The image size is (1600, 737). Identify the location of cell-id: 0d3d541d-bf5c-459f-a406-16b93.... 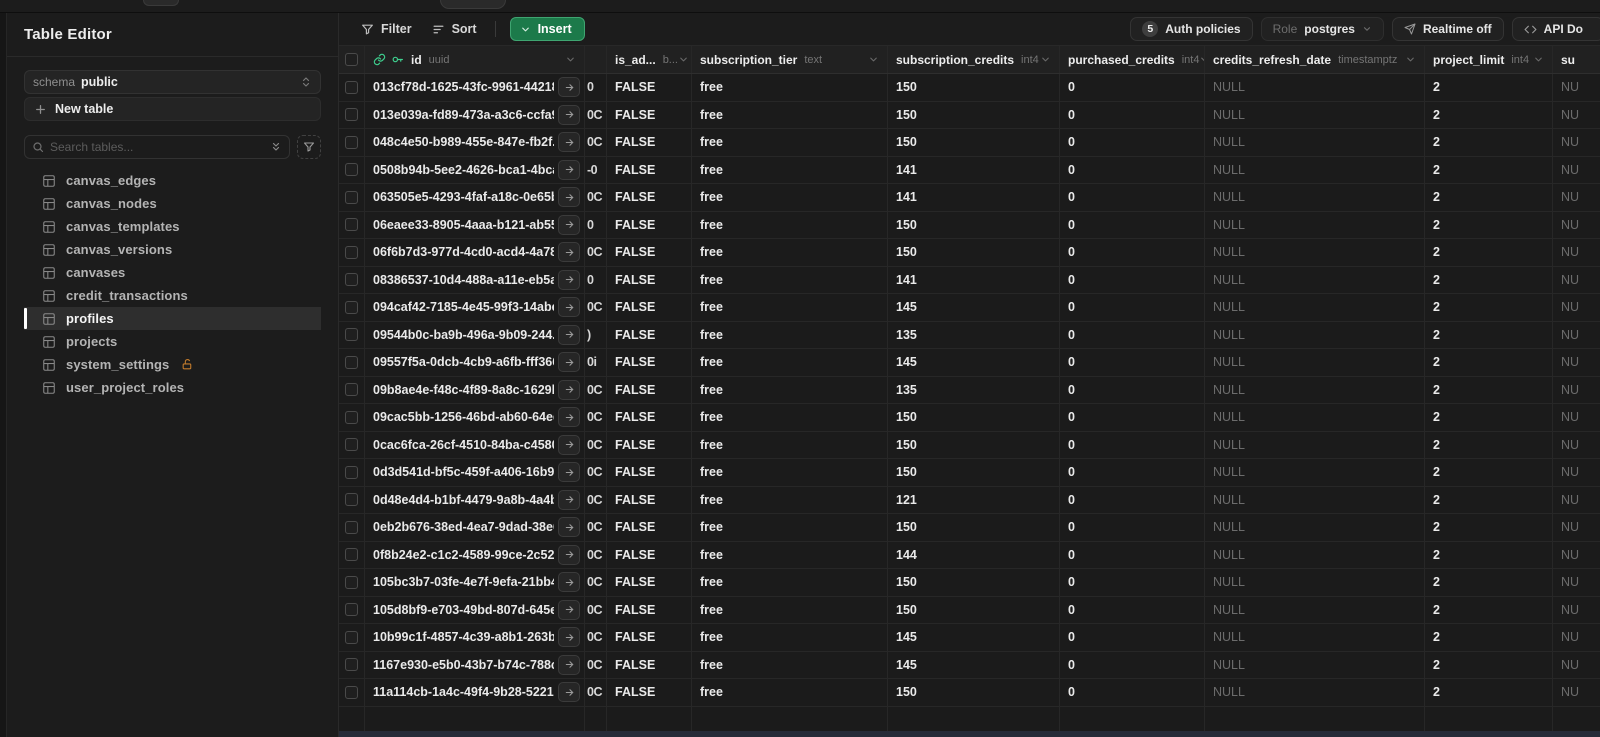
(475, 472).